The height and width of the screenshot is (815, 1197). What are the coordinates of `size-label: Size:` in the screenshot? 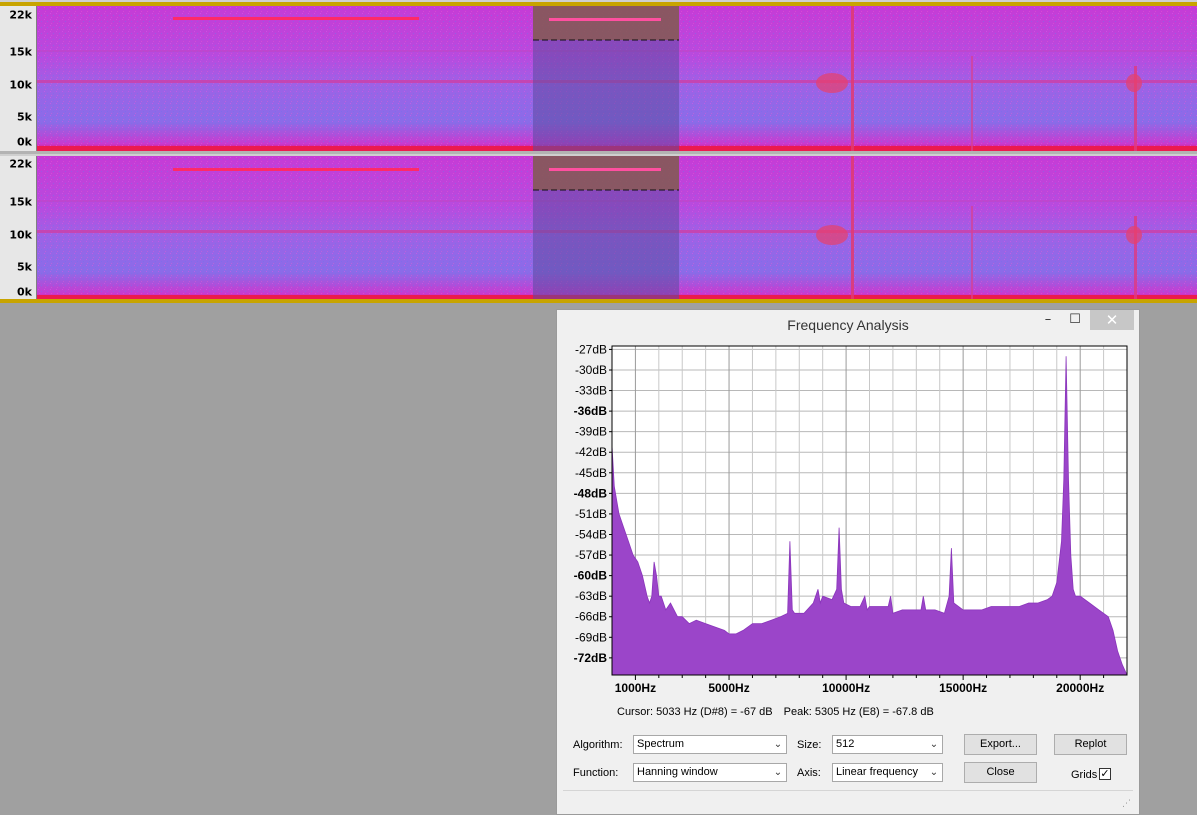 It's located at (809, 745).